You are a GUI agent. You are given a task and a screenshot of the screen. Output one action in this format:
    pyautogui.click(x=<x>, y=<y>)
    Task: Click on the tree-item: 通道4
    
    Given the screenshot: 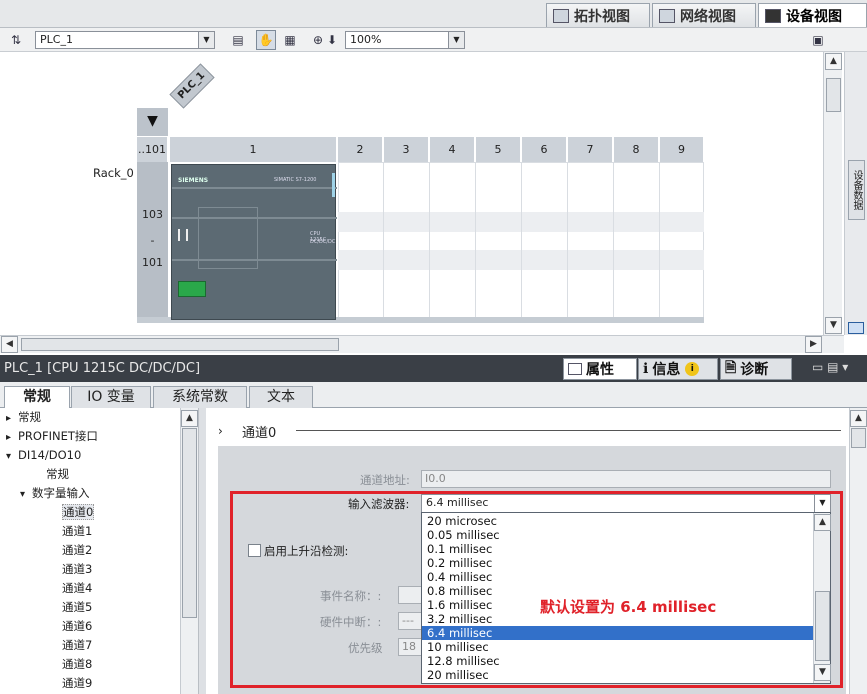 What is the action you would take?
    pyautogui.click(x=90, y=588)
    